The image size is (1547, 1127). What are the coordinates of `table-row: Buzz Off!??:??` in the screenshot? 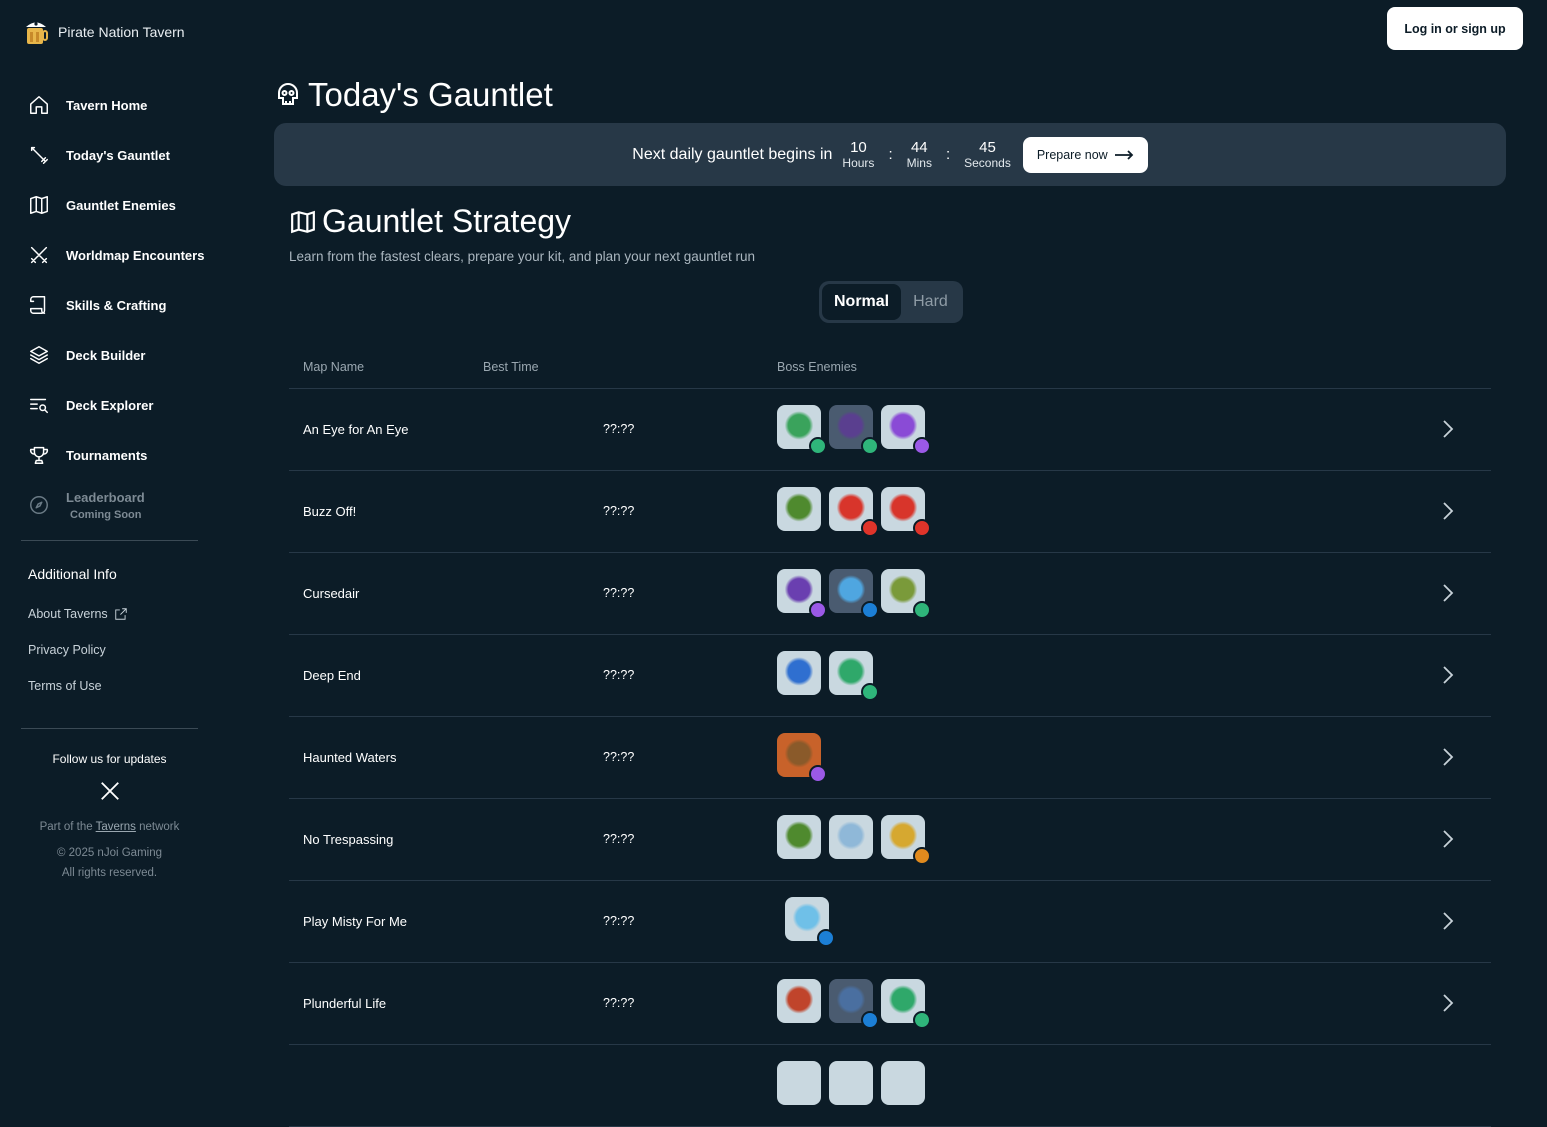 It's located at (890, 512).